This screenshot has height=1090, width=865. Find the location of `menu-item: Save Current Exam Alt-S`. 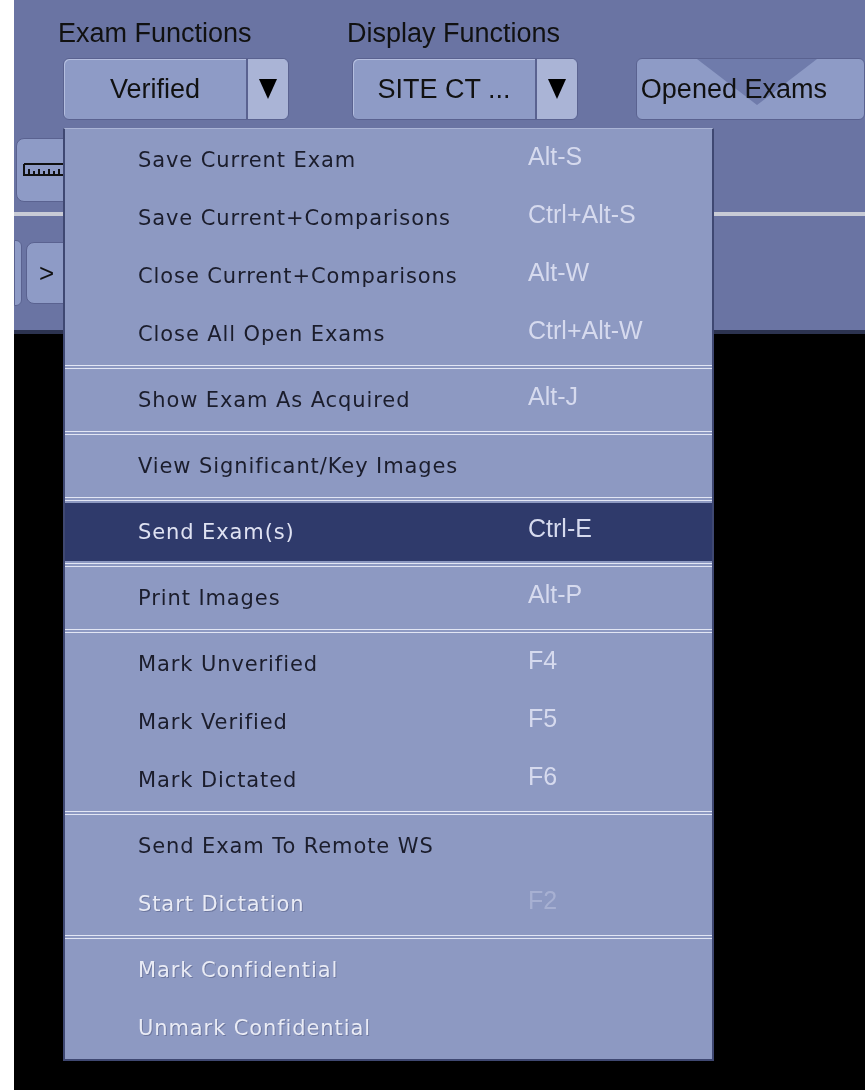

menu-item: Save Current Exam Alt-S is located at coordinates (388, 160).